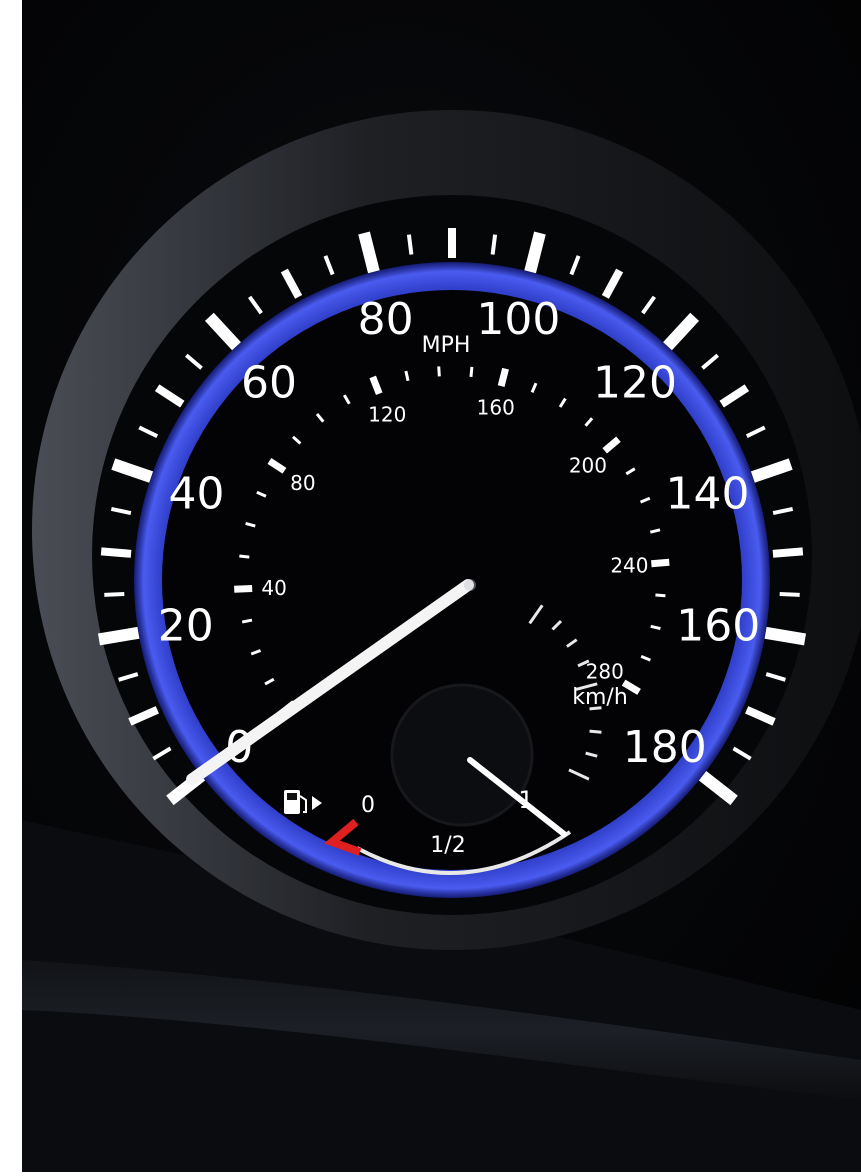 The width and height of the screenshot is (861, 1176). Describe the element at coordinates (462, 755) in the screenshot. I see `fuel-gauge-hub` at that location.